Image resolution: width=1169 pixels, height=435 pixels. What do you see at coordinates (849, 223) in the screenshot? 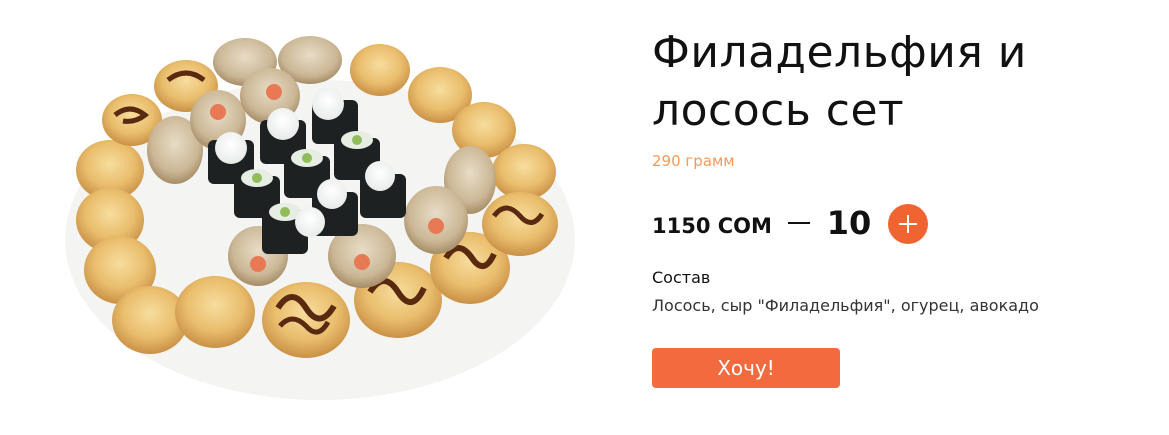
I see `quantity-value: 10` at bounding box center [849, 223].